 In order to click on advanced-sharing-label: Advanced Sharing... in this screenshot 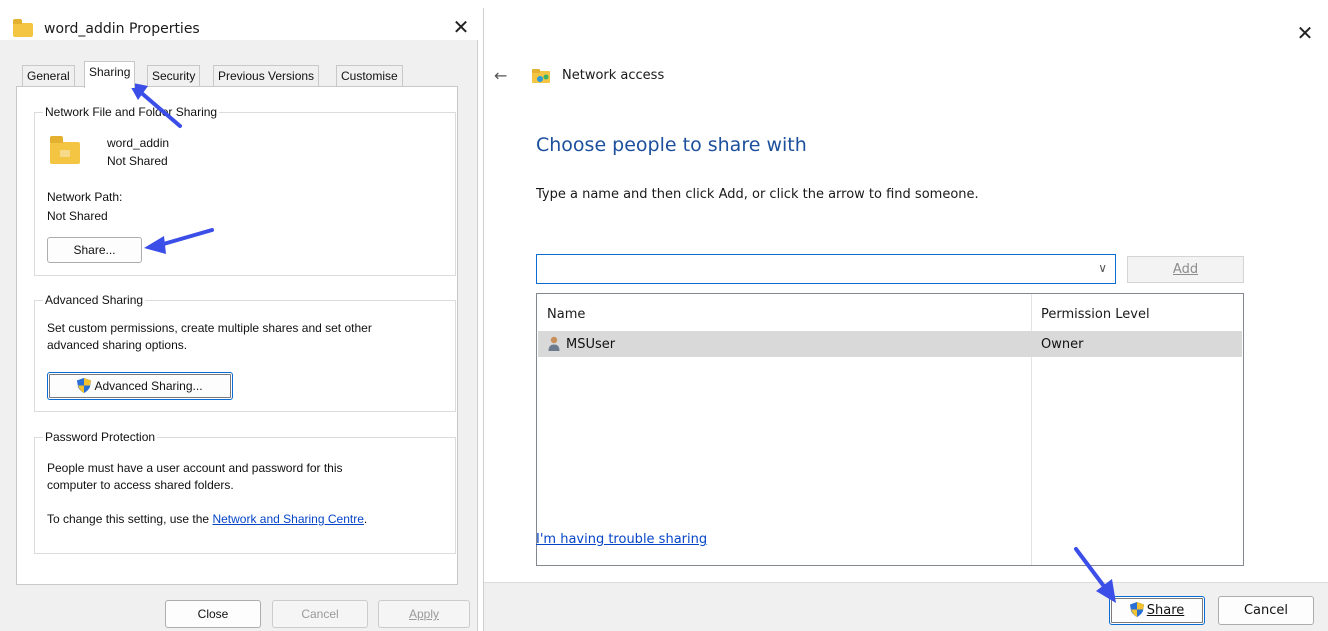, I will do `click(148, 386)`.